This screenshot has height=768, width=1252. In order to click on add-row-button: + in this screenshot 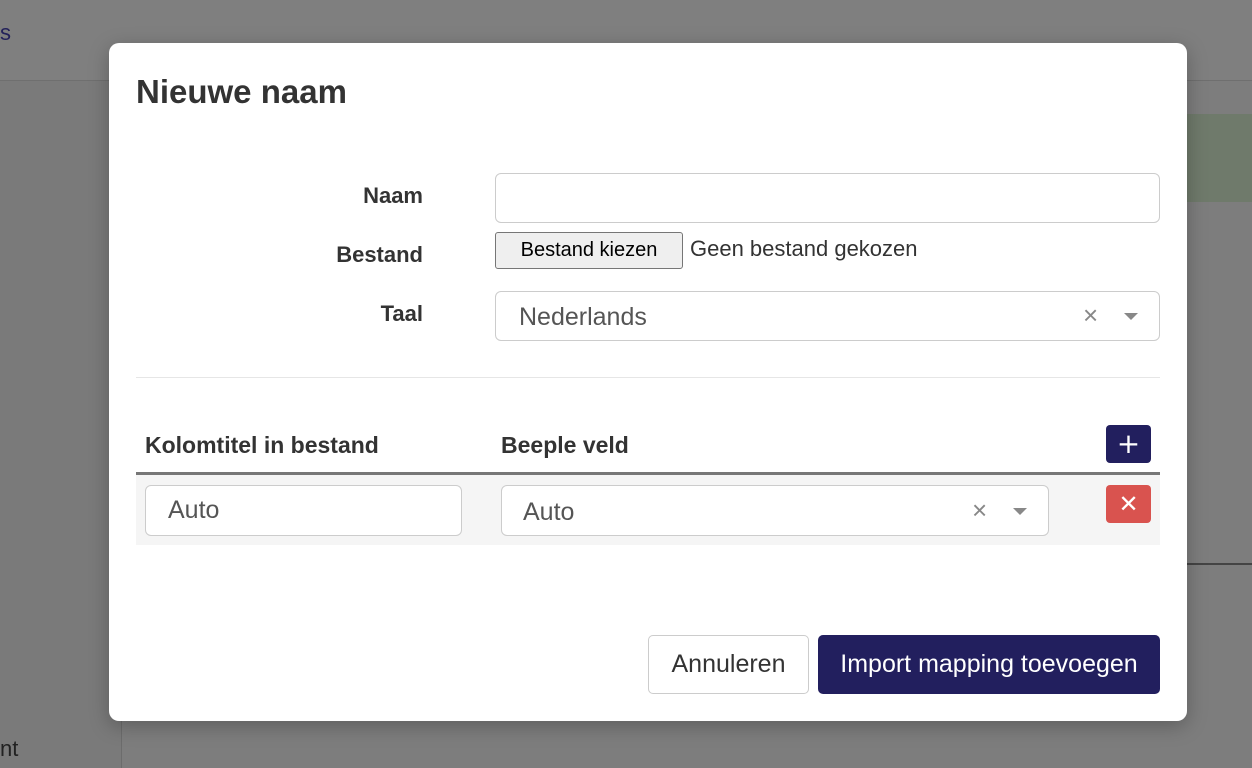, I will do `click(1128, 444)`.